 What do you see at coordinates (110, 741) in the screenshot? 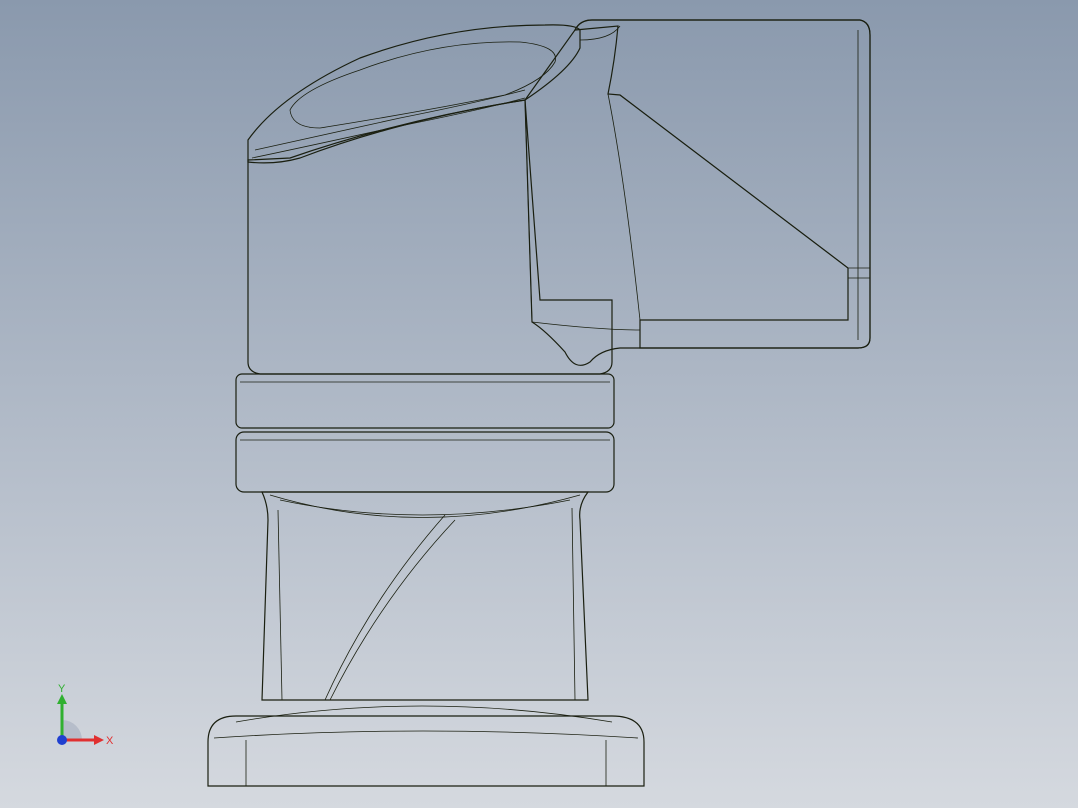
I see `x-axis-label: X` at bounding box center [110, 741].